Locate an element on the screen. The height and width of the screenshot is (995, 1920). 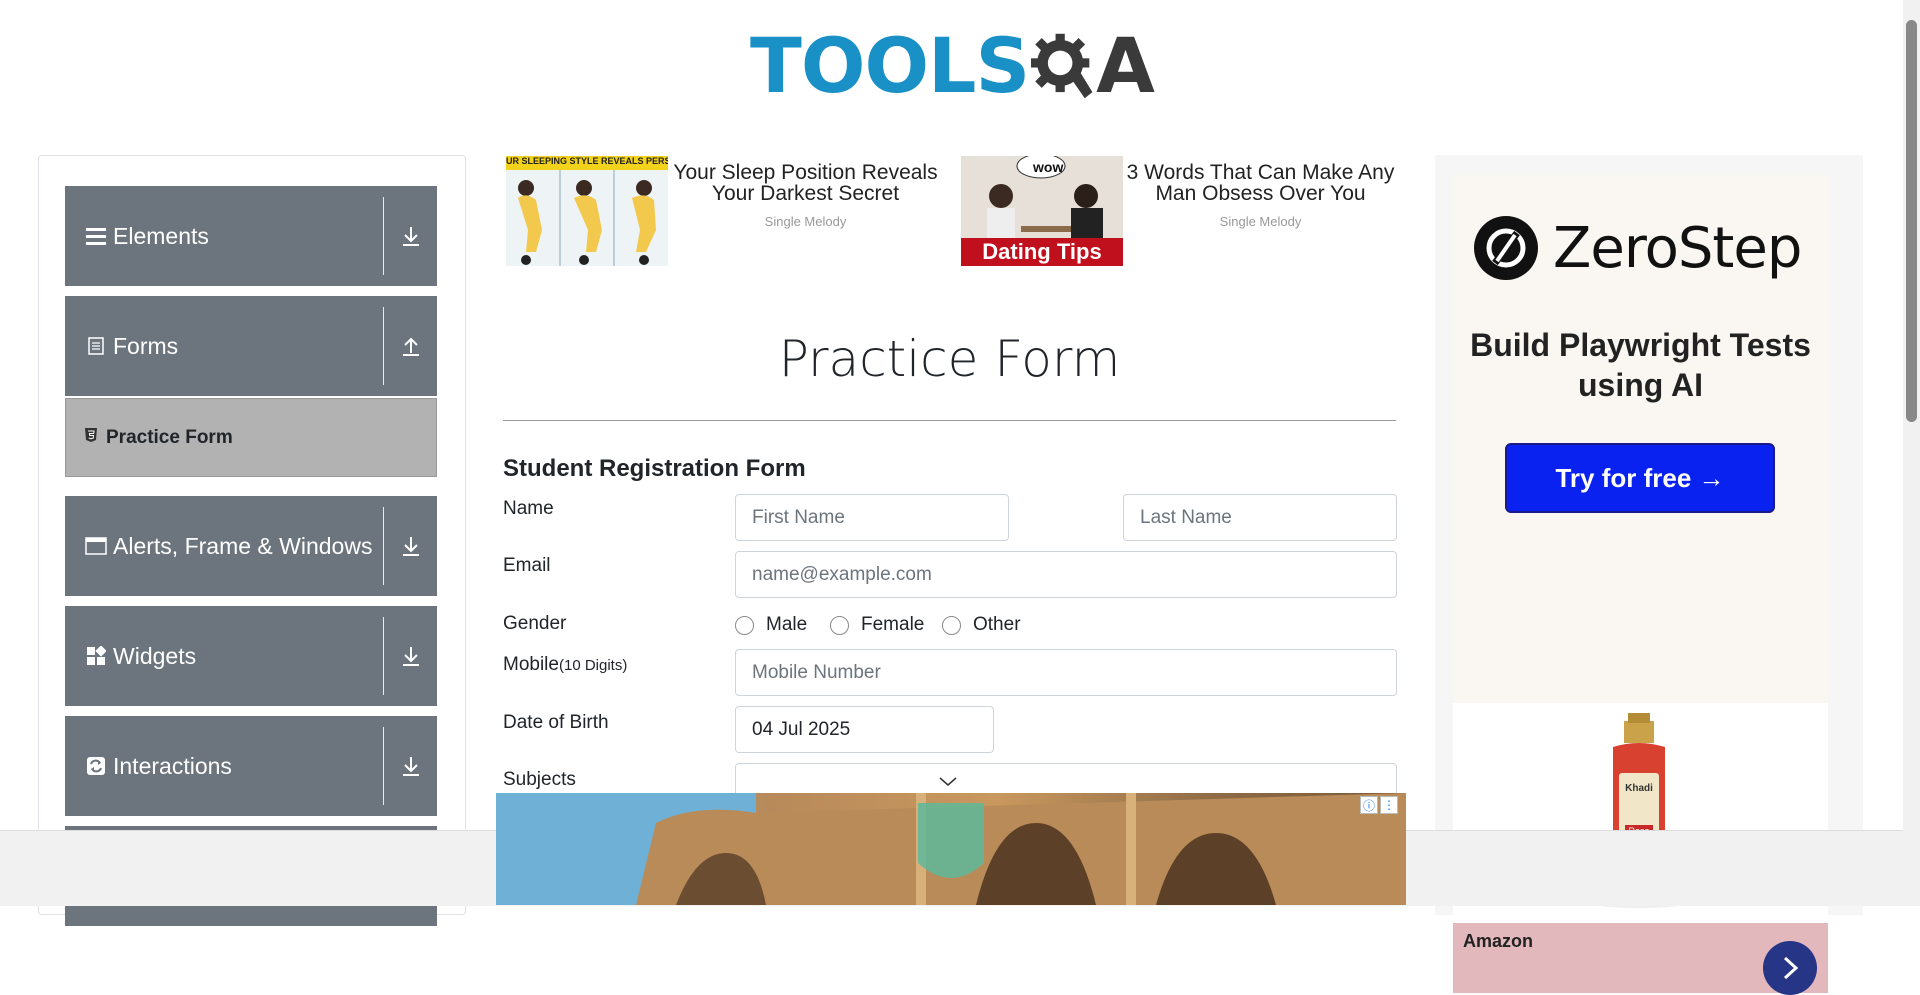
zerostep-brand: ZeroStep is located at coordinates (1677, 248).